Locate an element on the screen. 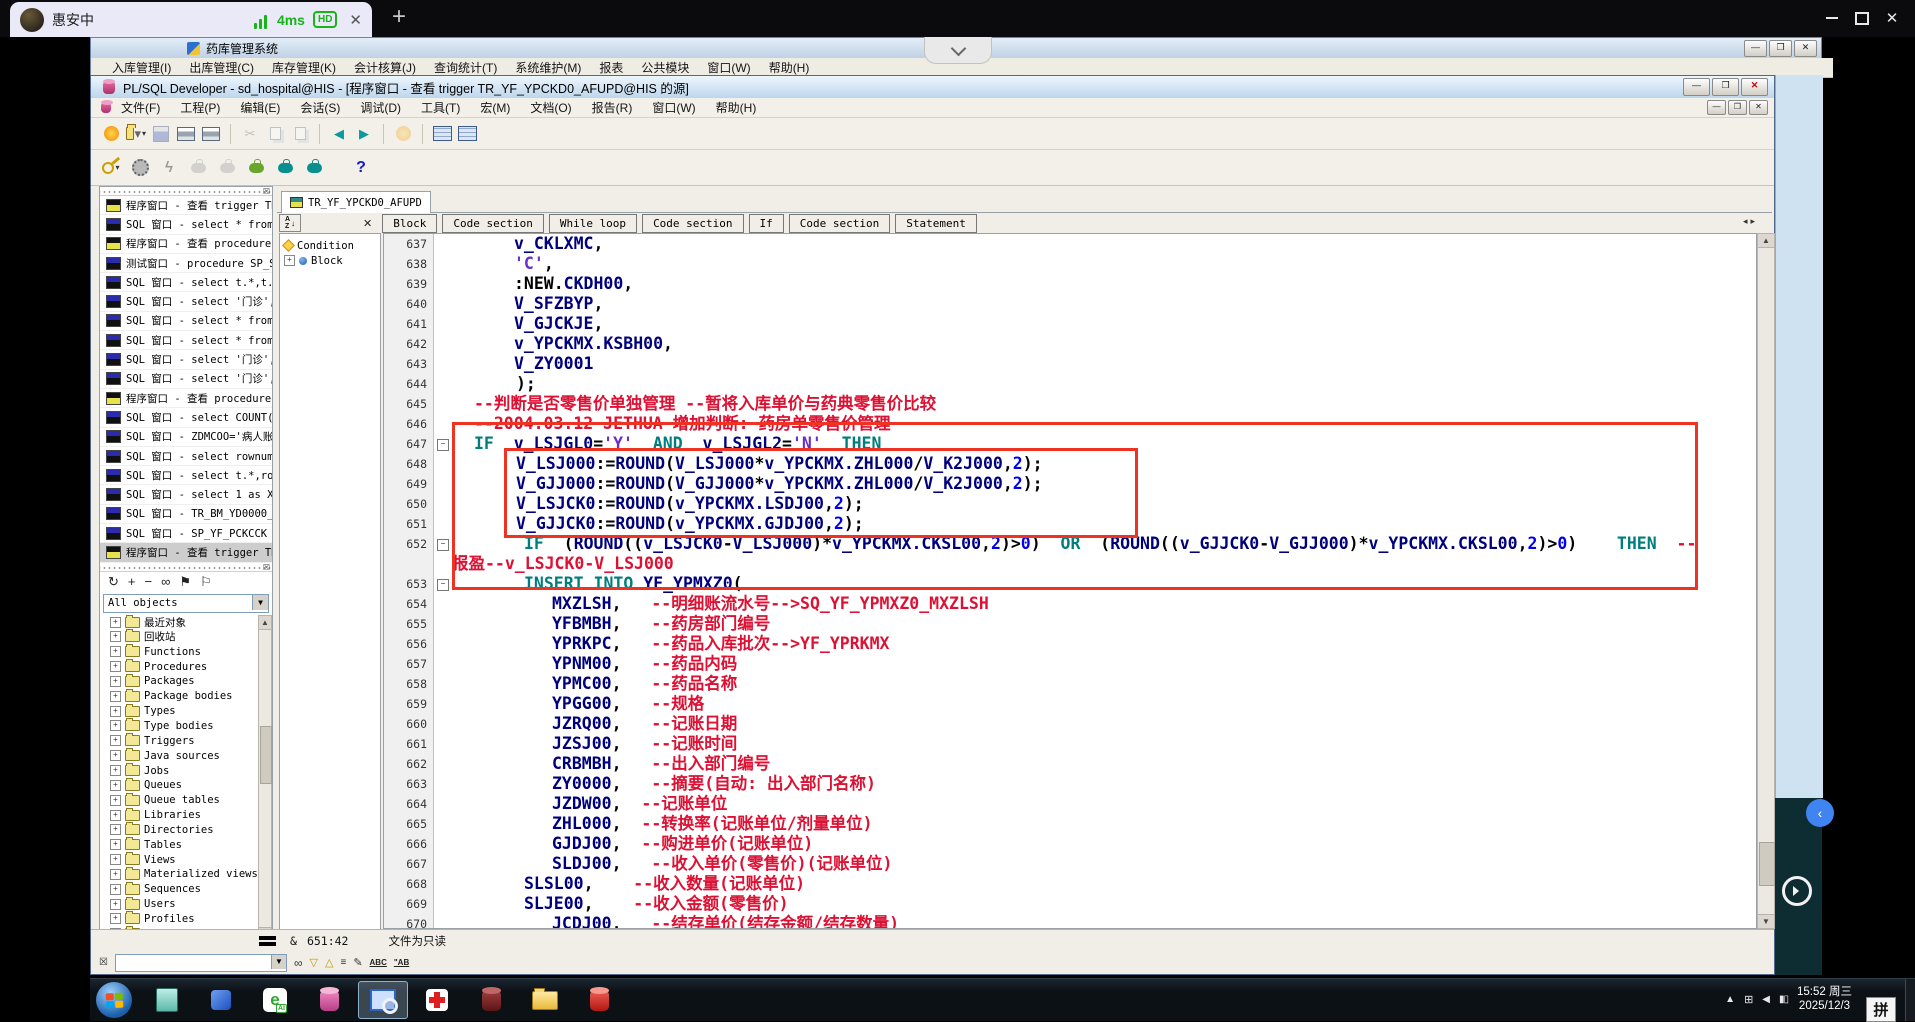  scroll-down-icon: ▼ is located at coordinates (1766, 921).